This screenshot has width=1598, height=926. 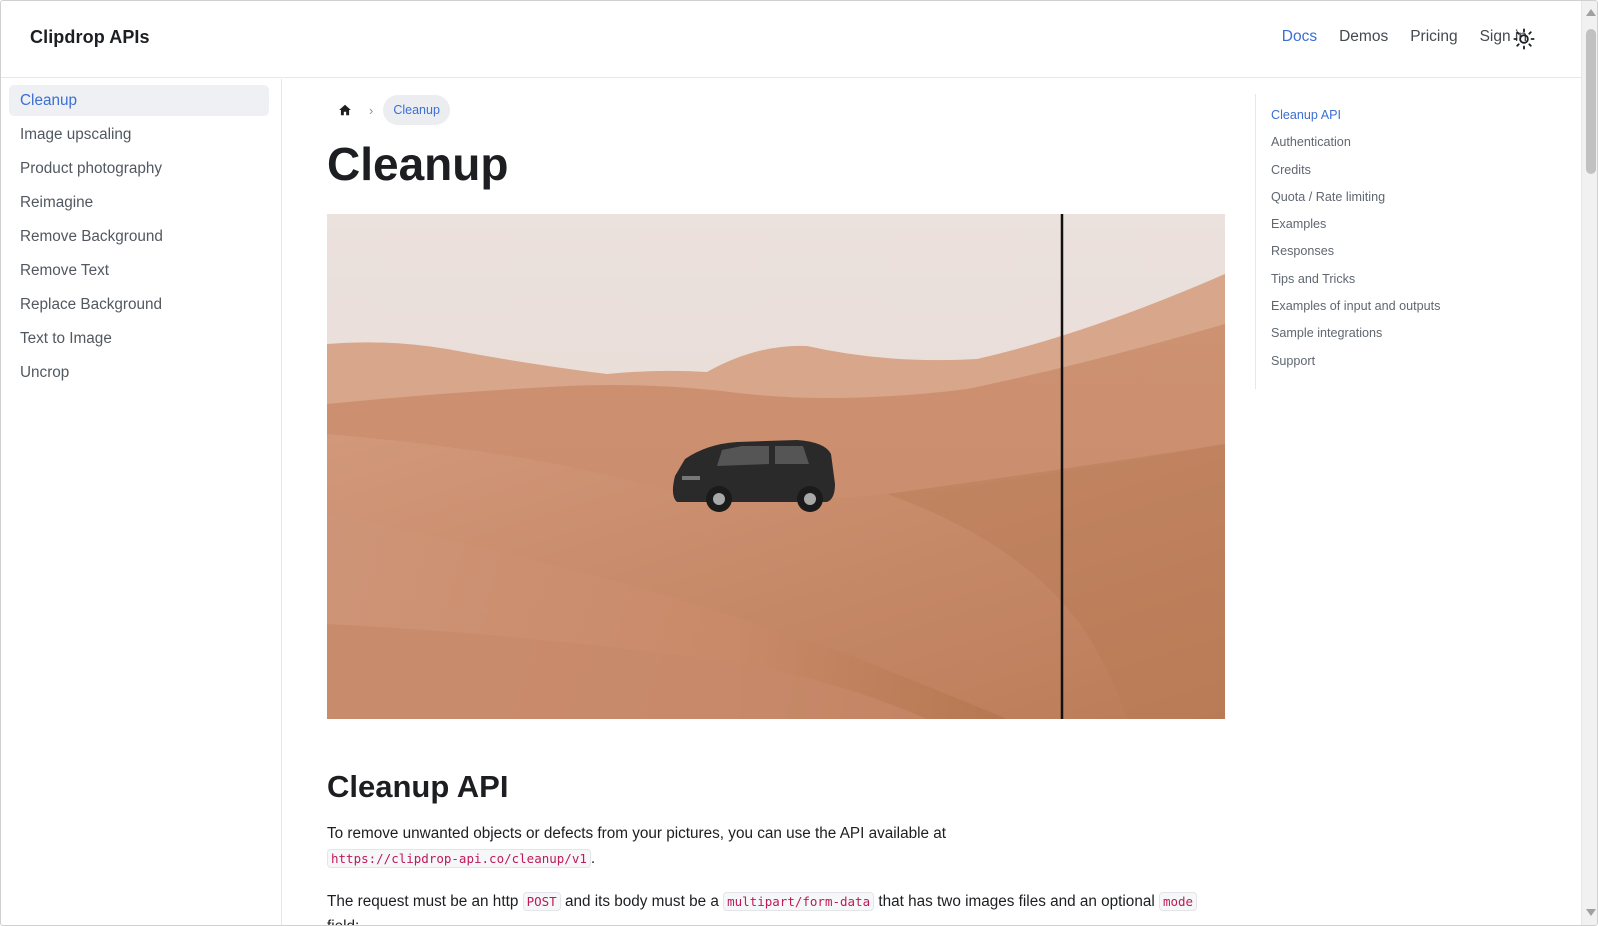 What do you see at coordinates (791, 39) in the screenshot?
I see `top-navbar: Clipdrop APIs Docs Demos Pricing Sign in` at bounding box center [791, 39].